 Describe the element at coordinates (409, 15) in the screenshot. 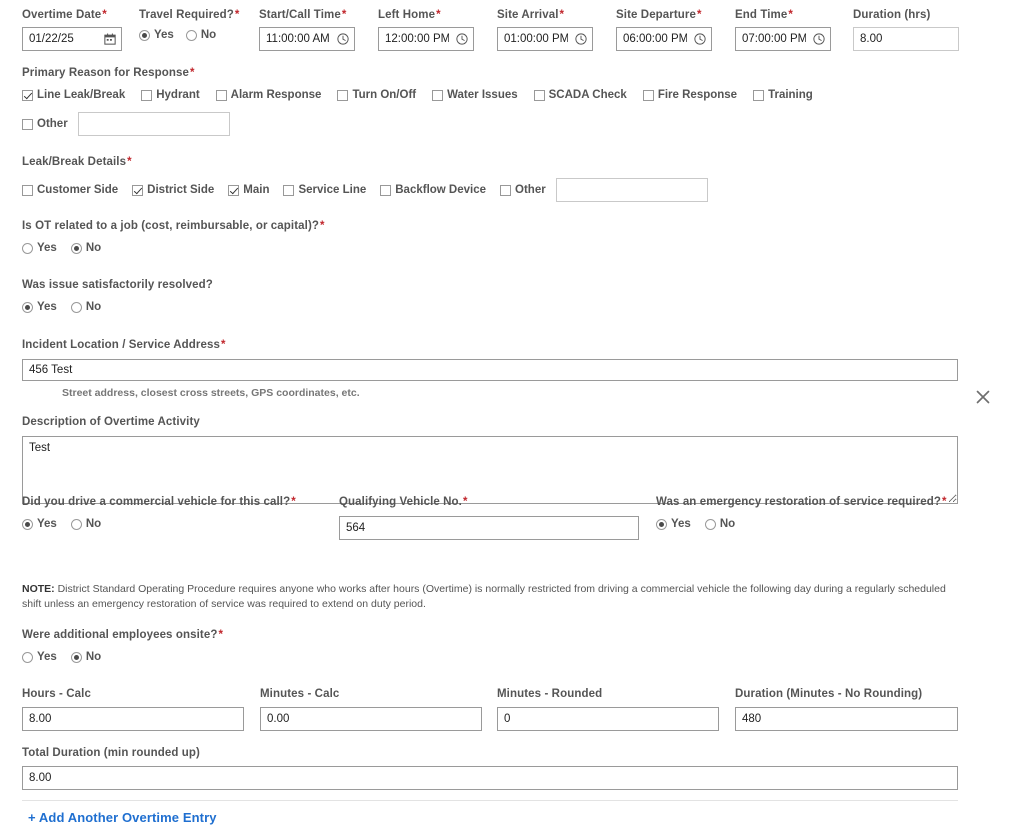

I see `label-left-home: Left Home*` at that location.